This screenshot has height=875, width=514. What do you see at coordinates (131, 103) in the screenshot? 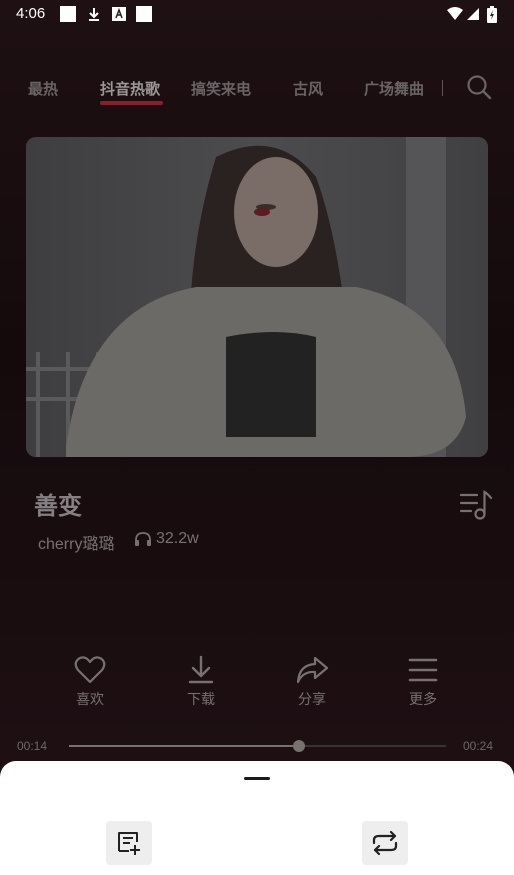
I see `active-tab-indicator` at bounding box center [131, 103].